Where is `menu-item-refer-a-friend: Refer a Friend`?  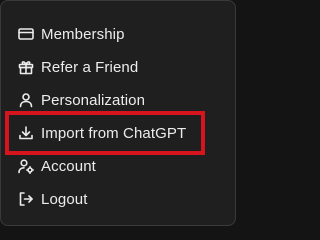 menu-item-refer-a-friend: Refer a Friend is located at coordinates (115, 67).